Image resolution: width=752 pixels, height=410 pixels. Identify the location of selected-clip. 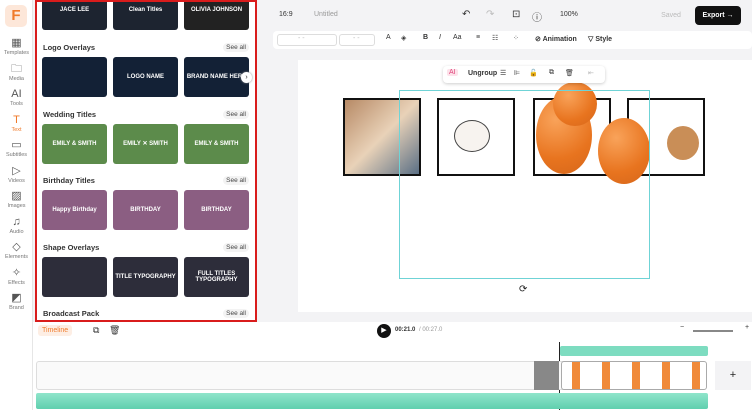
(634, 375).